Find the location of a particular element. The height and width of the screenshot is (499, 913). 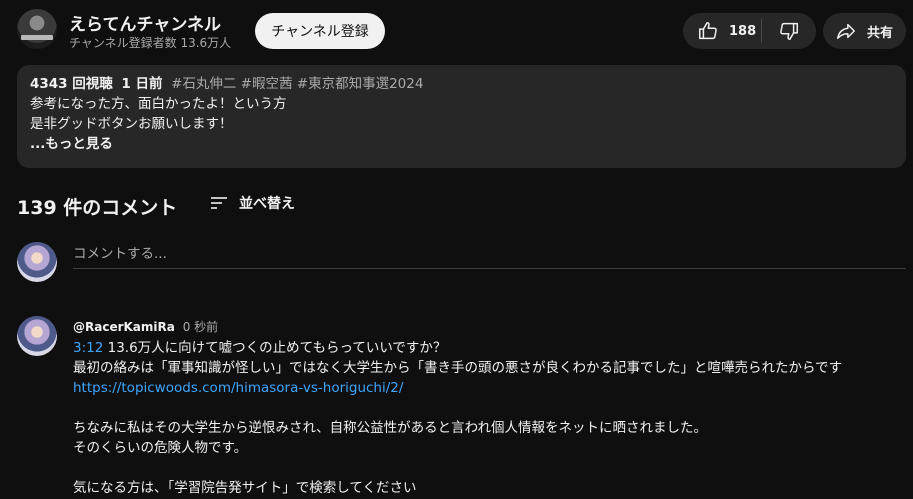

dislike-button is located at coordinates (789, 31).